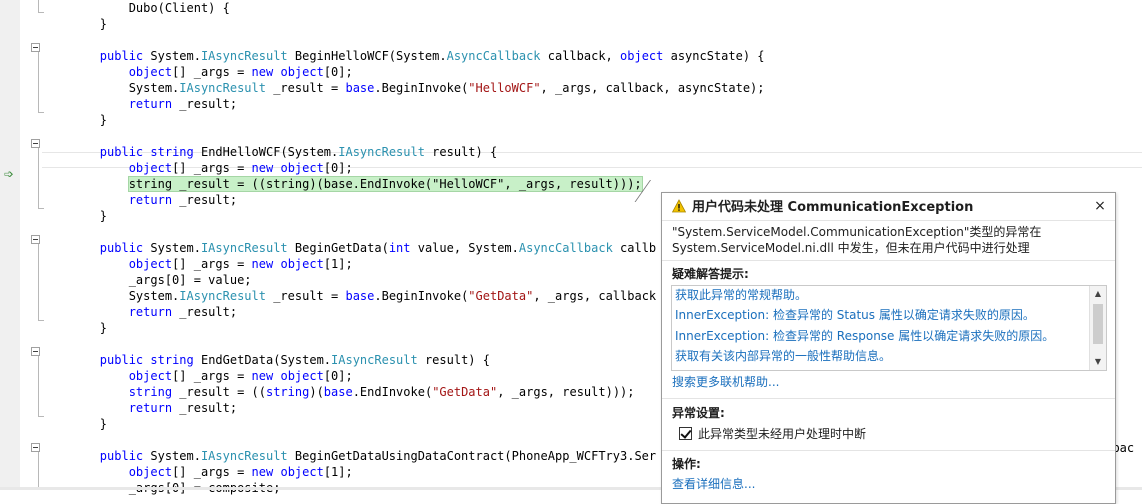 This screenshot has width=1142, height=504. I want to click on tips-scrollbar: ▲ ▼, so click(1097, 328).